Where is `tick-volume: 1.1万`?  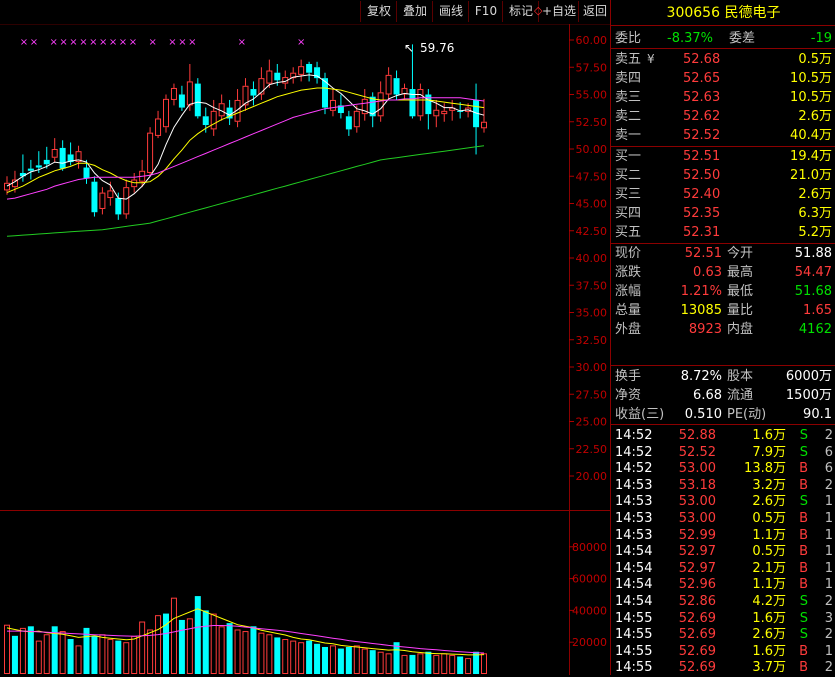
tick-volume: 1.1万 is located at coordinates (769, 535).